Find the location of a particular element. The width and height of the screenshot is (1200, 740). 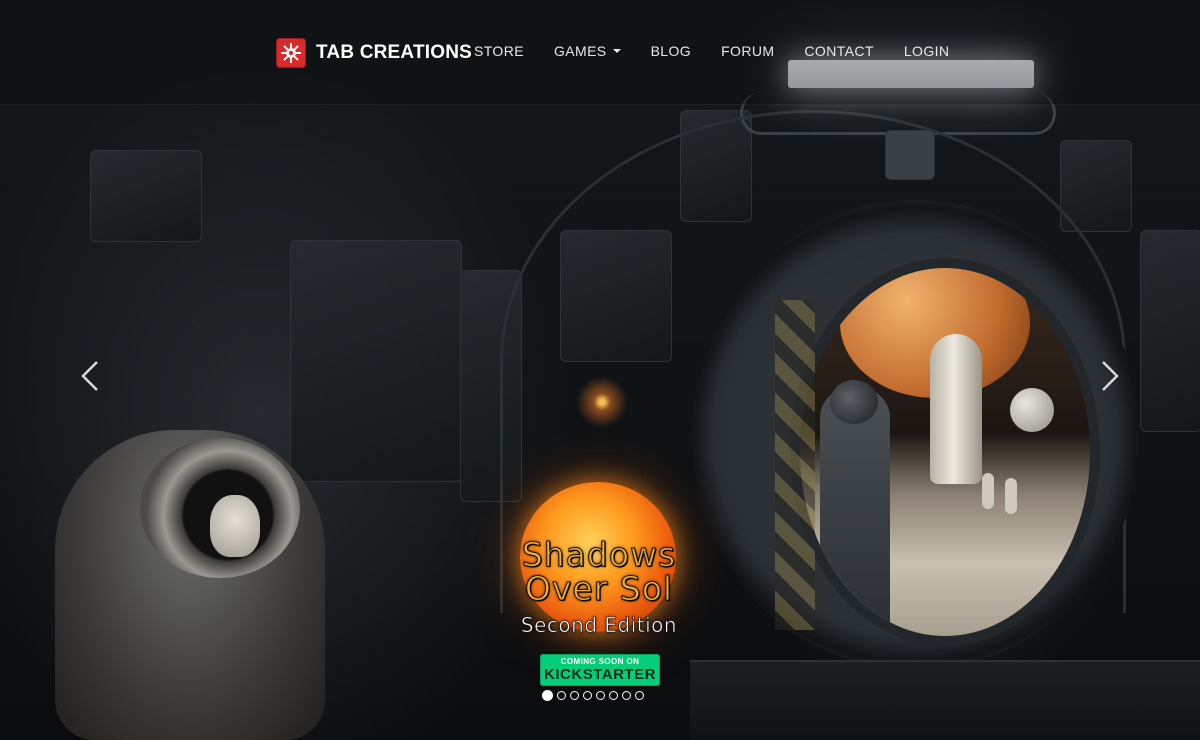

gear-logo-icon is located at coordinates (291, 53).